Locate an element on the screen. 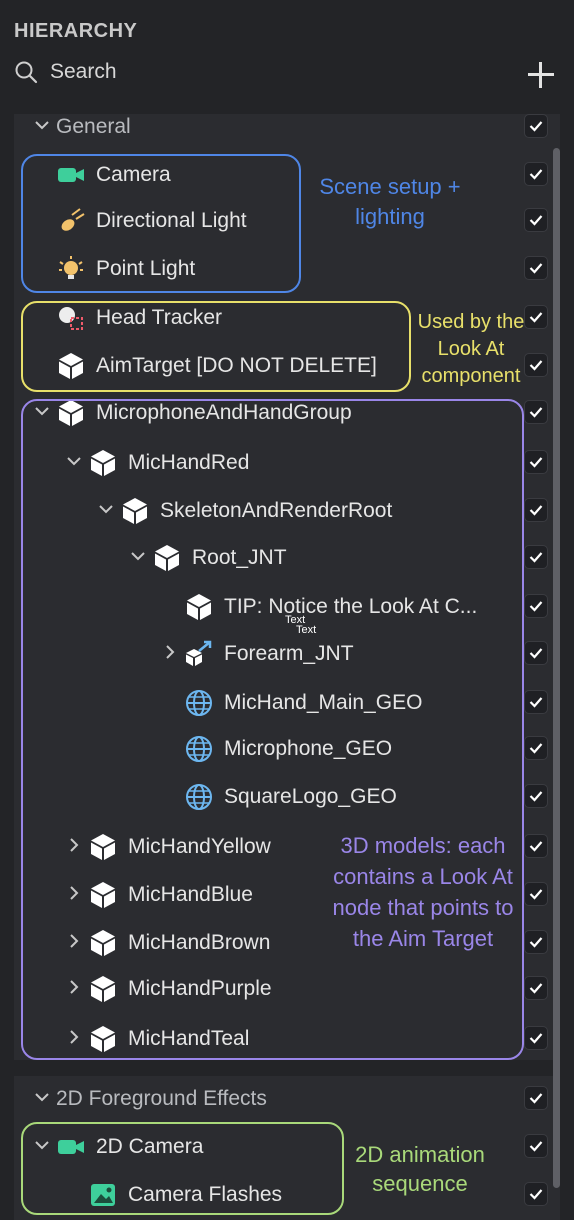 The height and width of the screenshot is (1220, 574). animation-note: 2D animation sequence is located at coordinates (420, 1169).